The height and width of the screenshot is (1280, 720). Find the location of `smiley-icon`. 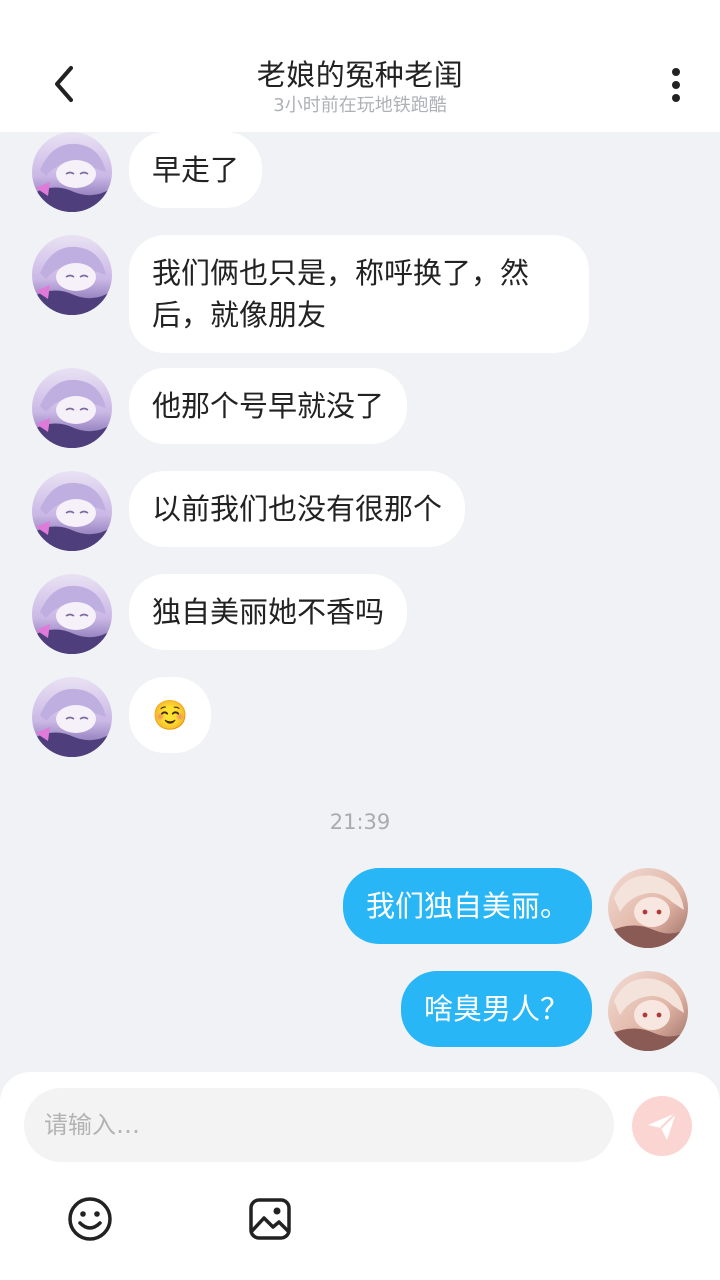

smiley-icon is located at coordinates (90, 1219).